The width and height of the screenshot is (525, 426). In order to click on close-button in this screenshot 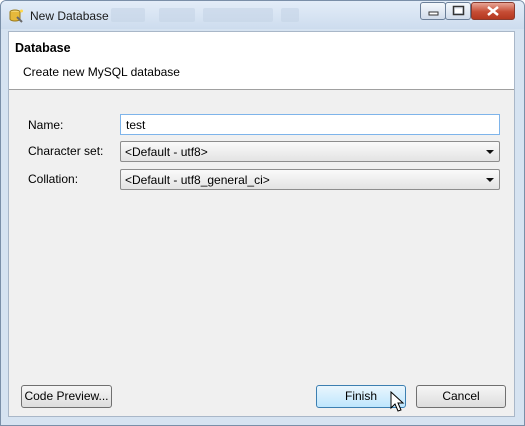, I will do `click(493, 11)`.